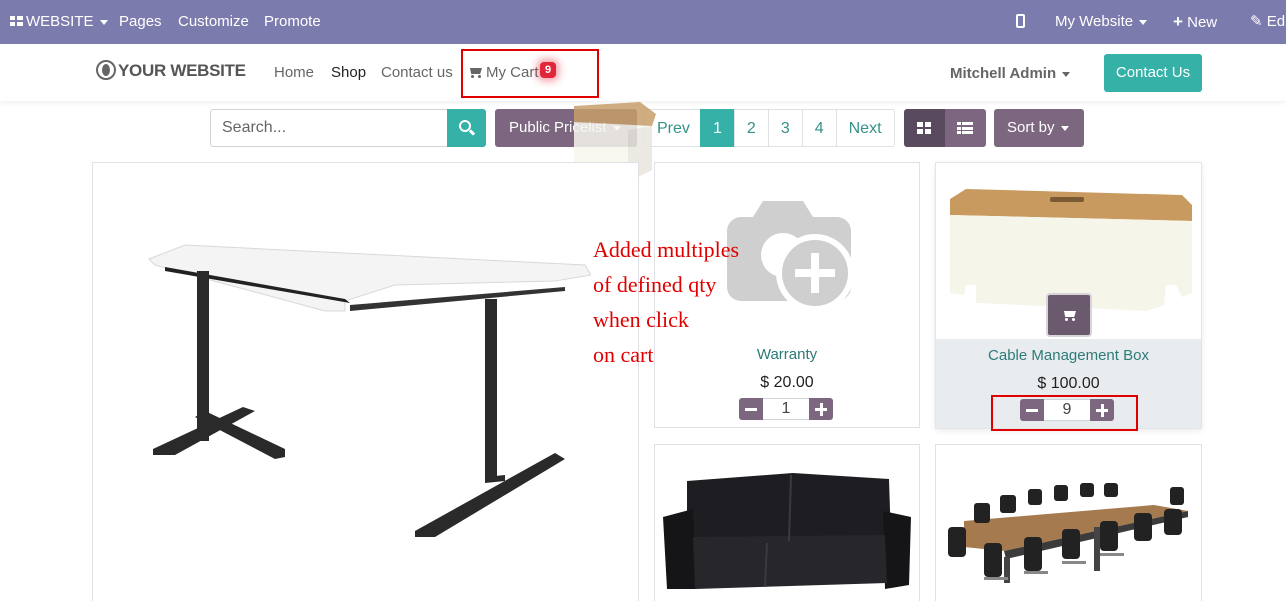 The height and width of the screenshot is (601, 1286). Describe the element at coordinates (865, 128) in the screenshot. I see `pager-next: Next` at that location.